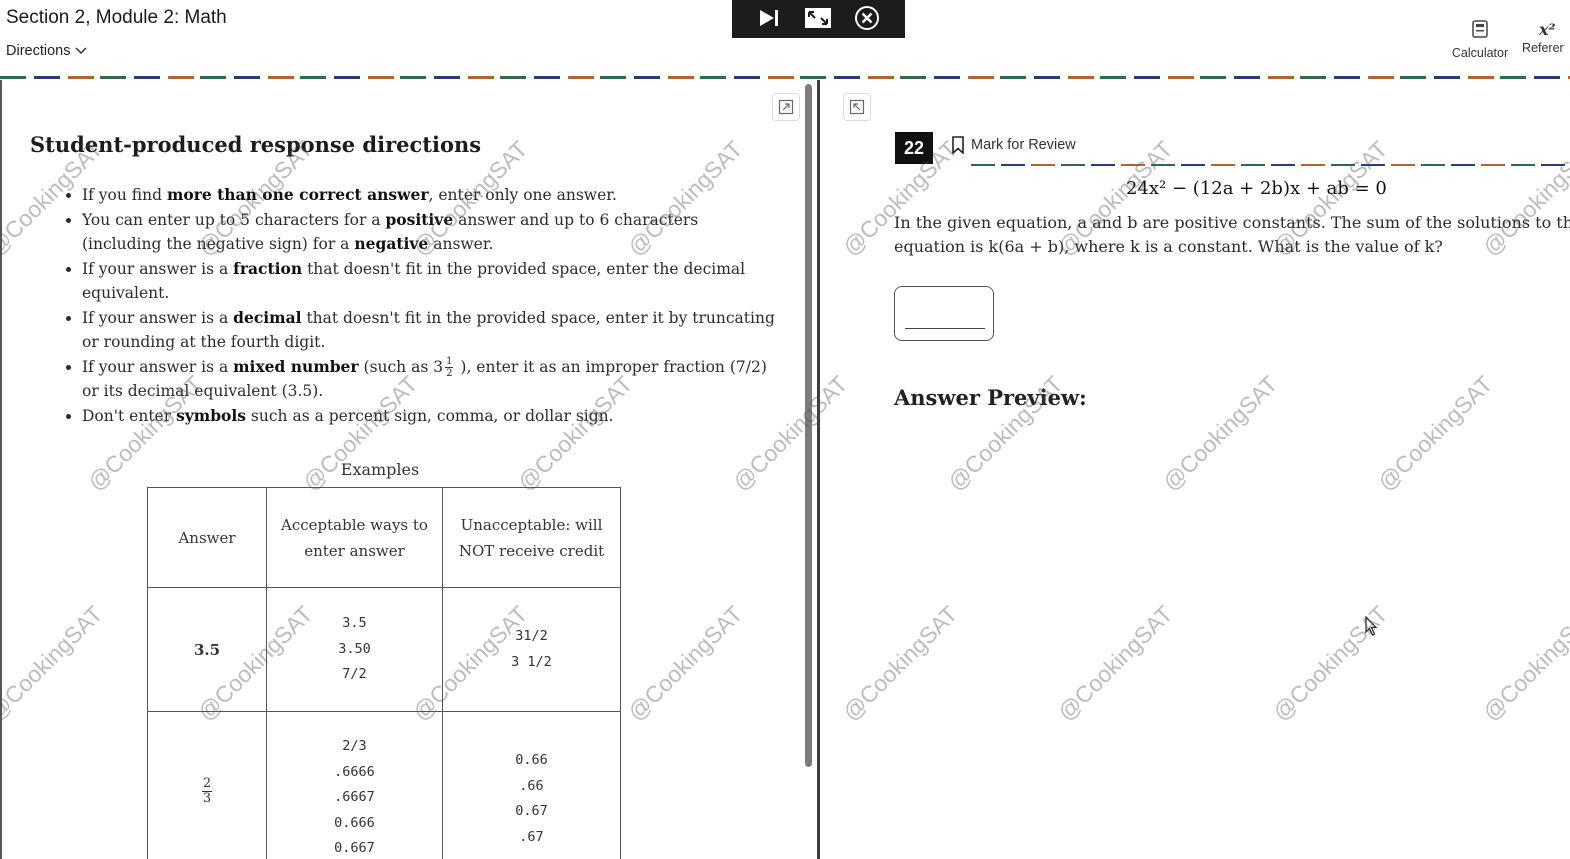 The height and width of the screenshot is (859, 1570). Describe the element at coordinates (380, 469) in the screenshot. I see `examples-caption: Examples` at that location.